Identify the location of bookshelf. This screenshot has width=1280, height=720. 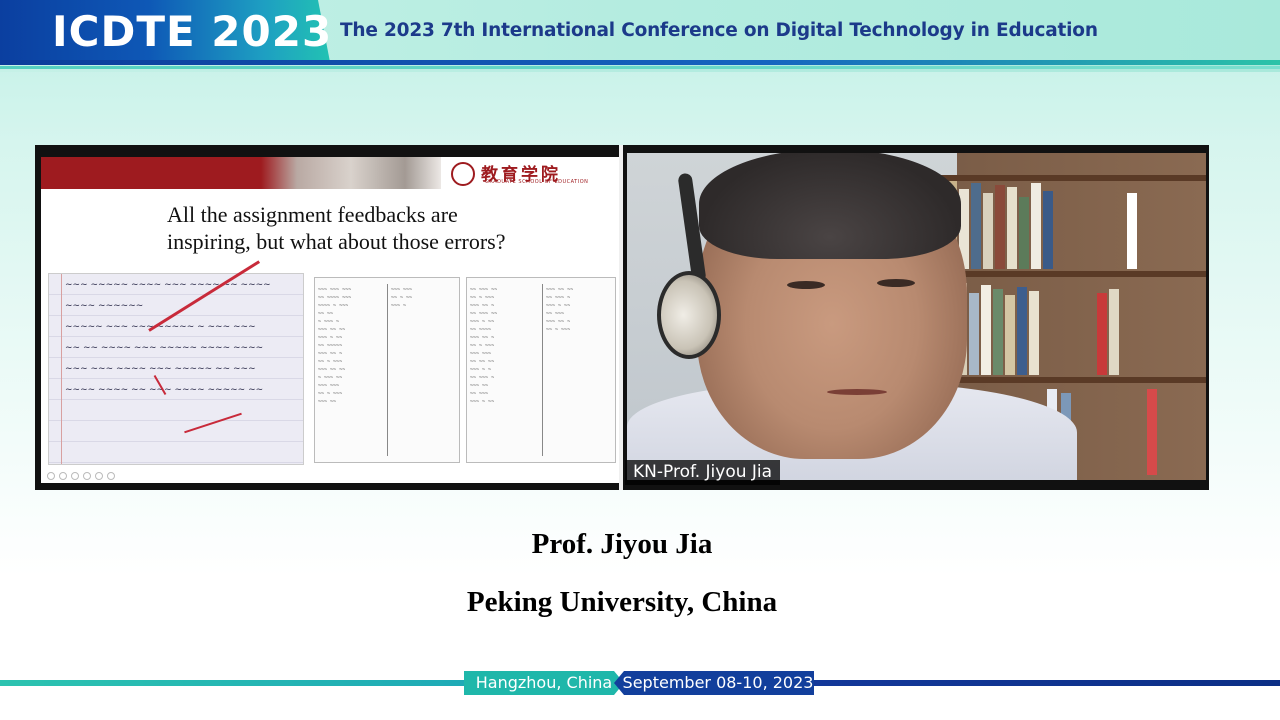
(1066, 178).